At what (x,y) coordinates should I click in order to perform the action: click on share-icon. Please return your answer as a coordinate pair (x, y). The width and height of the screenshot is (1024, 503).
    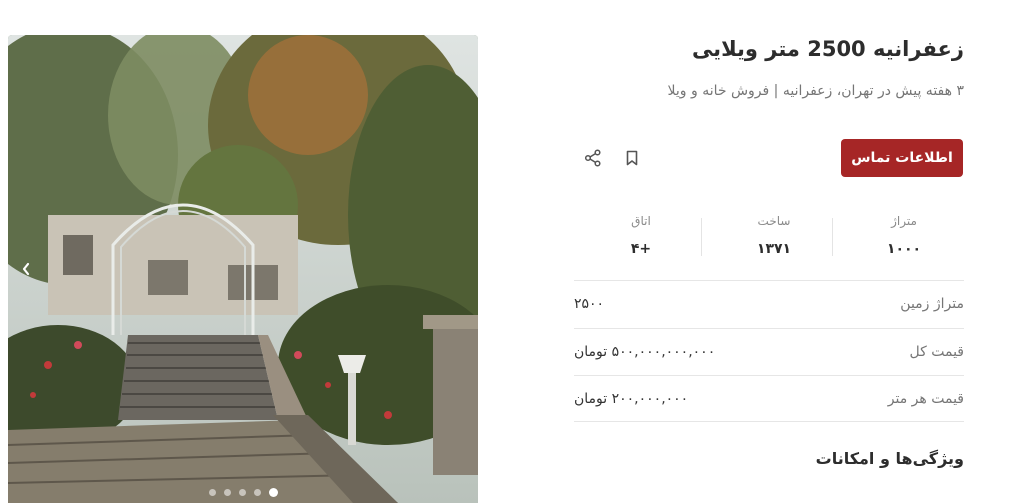
    Looking at the image, I should click on (592, 158).